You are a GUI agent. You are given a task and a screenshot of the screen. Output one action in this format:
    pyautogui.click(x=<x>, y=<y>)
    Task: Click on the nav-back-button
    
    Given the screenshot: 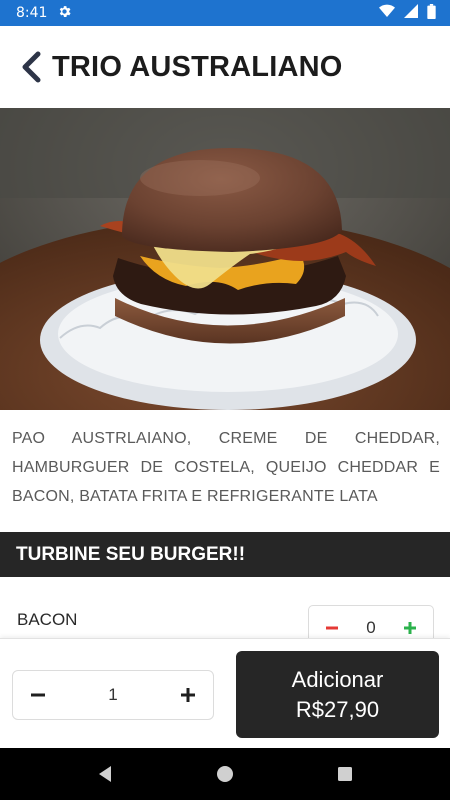 What is the action you would take?
    pyautogui.click(x=105, y=774)
    